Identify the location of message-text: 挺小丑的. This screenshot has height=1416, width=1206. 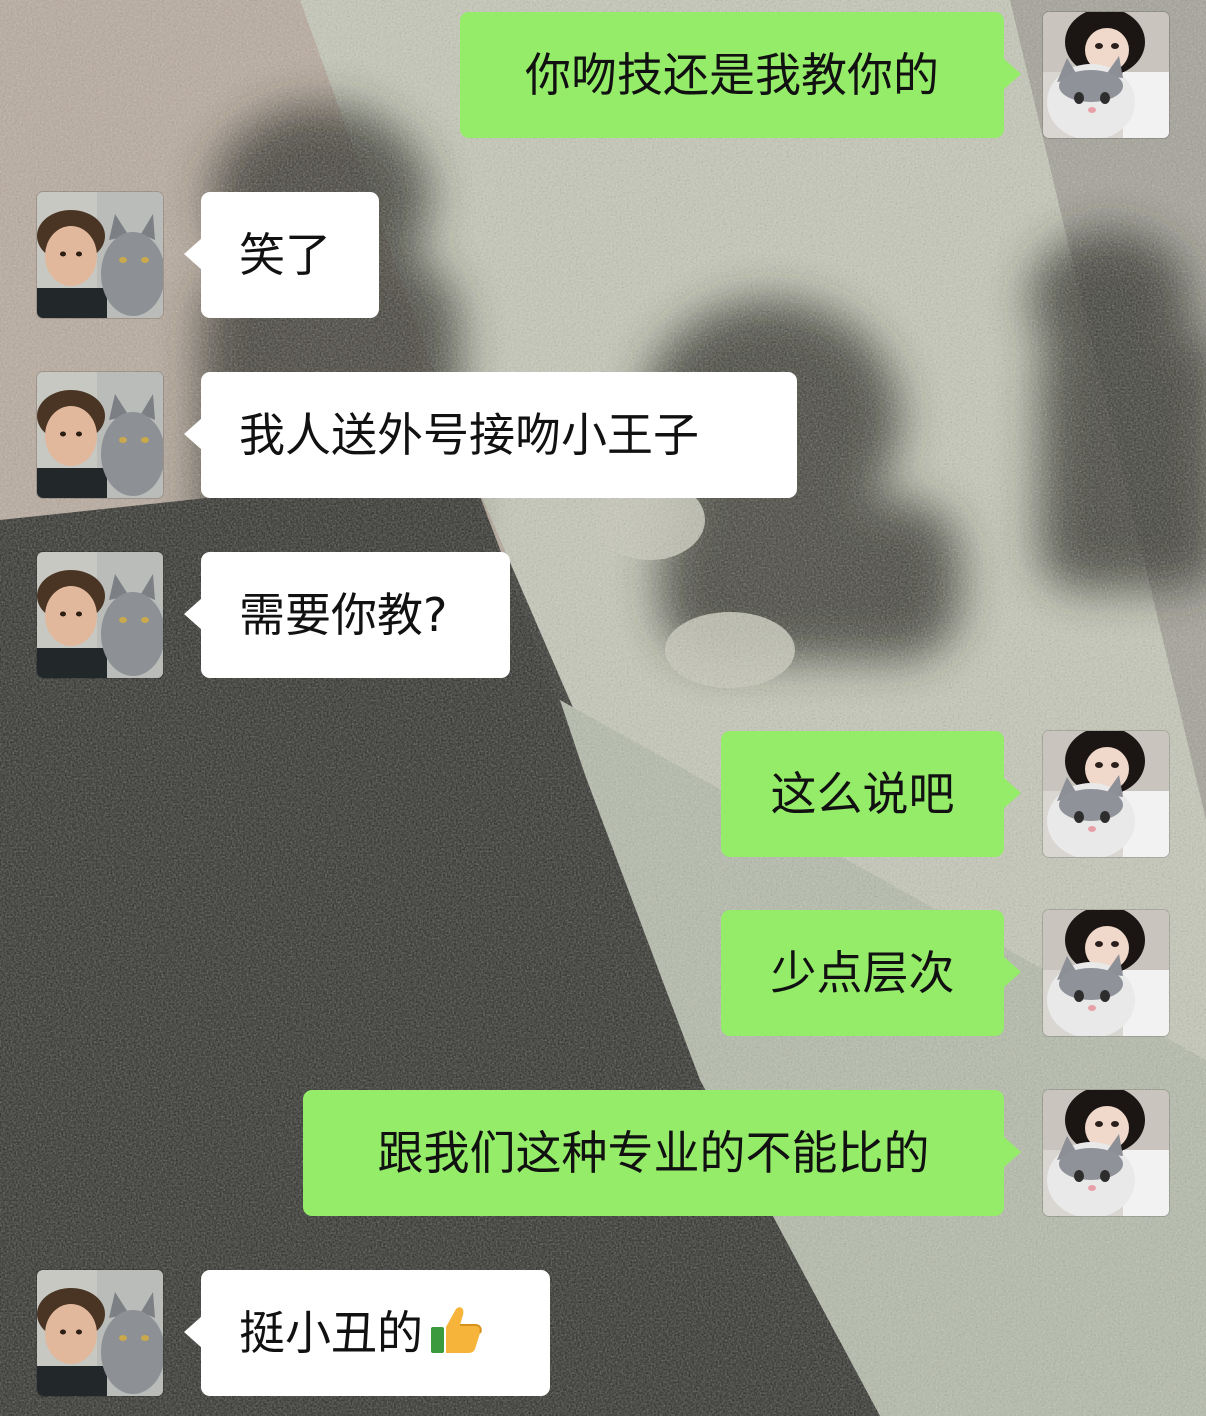
(331, 1333).